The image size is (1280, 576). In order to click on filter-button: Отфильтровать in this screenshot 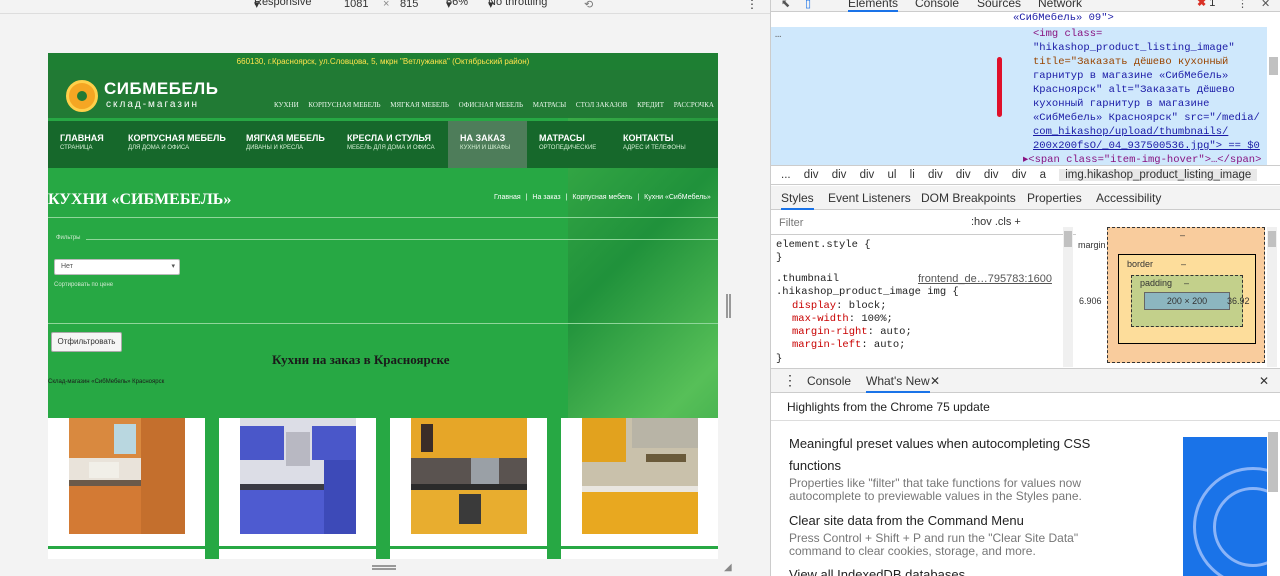, I will do `click(86, 342)`.